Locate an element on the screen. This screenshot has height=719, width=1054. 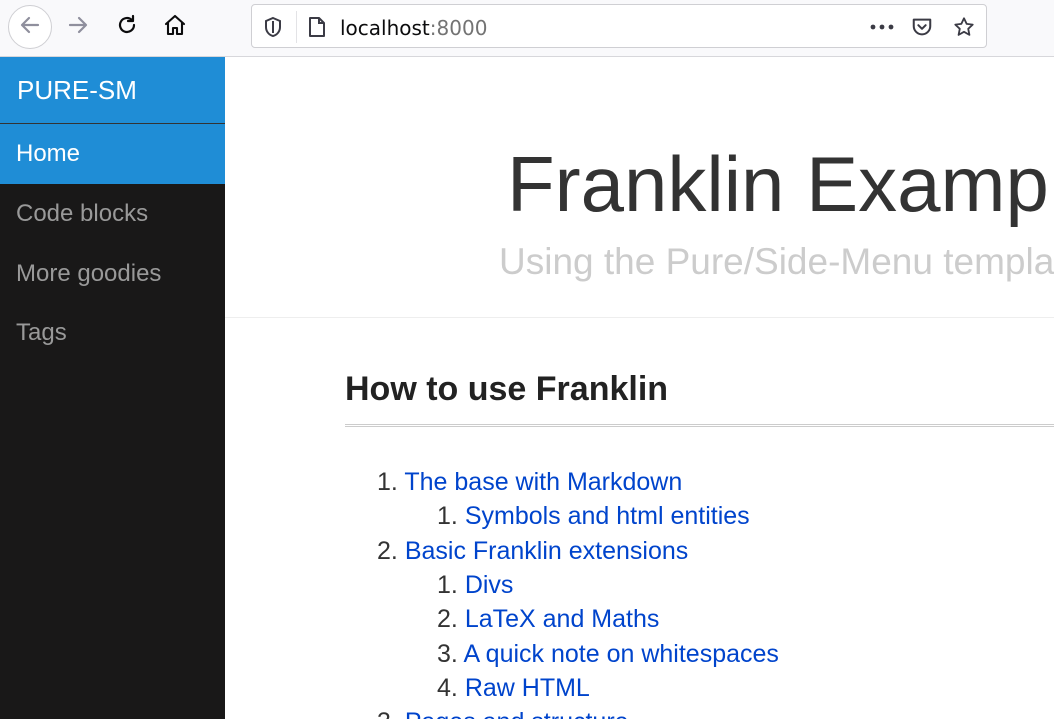
reload-button is located at coordinates (127, 27).